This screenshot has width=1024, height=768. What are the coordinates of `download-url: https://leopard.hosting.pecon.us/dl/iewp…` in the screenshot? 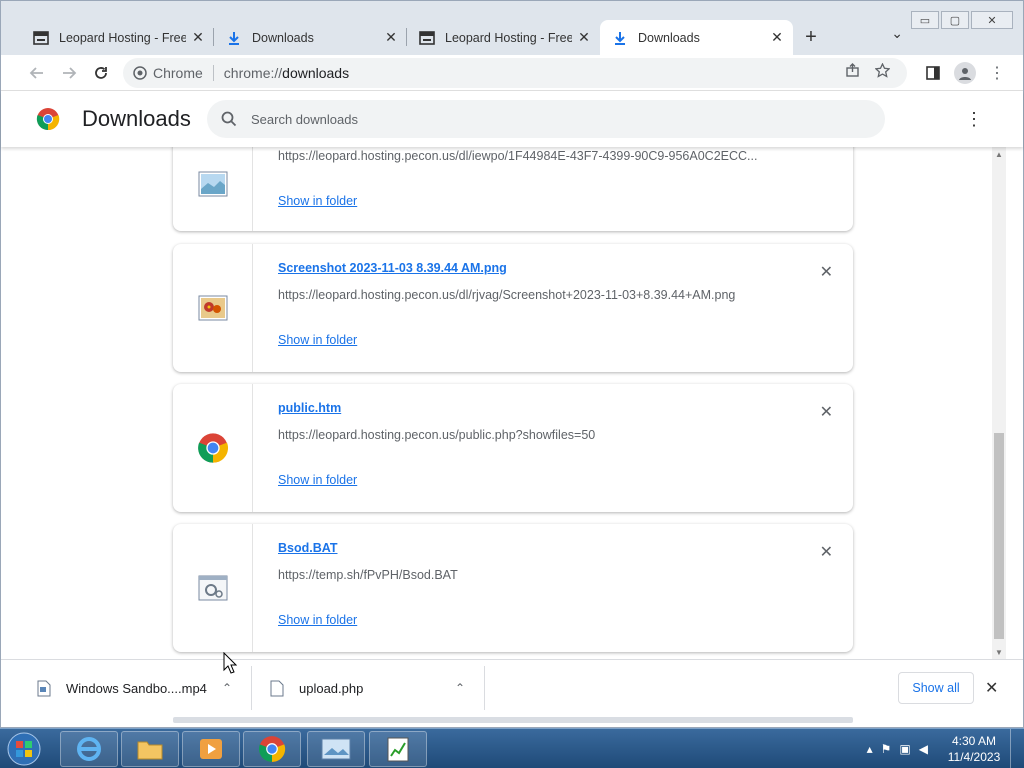 It's located at (518, 156).